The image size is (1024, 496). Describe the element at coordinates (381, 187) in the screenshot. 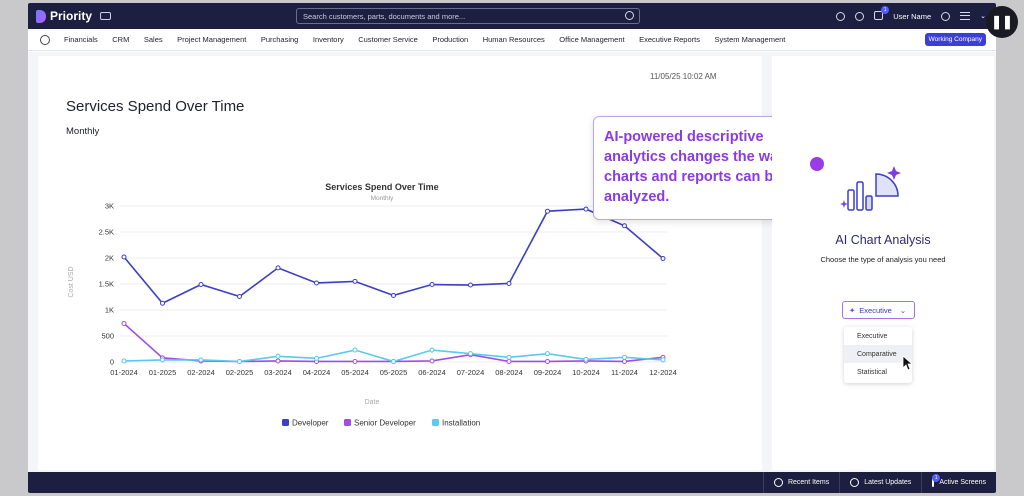

I see `chart-title: Services Spend Over Time` at that location.